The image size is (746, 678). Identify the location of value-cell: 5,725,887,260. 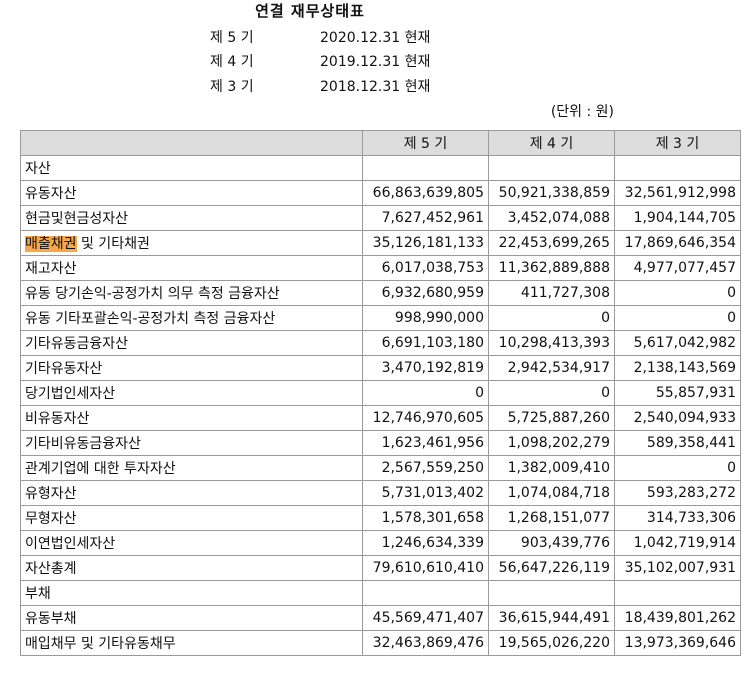
(551, 418).